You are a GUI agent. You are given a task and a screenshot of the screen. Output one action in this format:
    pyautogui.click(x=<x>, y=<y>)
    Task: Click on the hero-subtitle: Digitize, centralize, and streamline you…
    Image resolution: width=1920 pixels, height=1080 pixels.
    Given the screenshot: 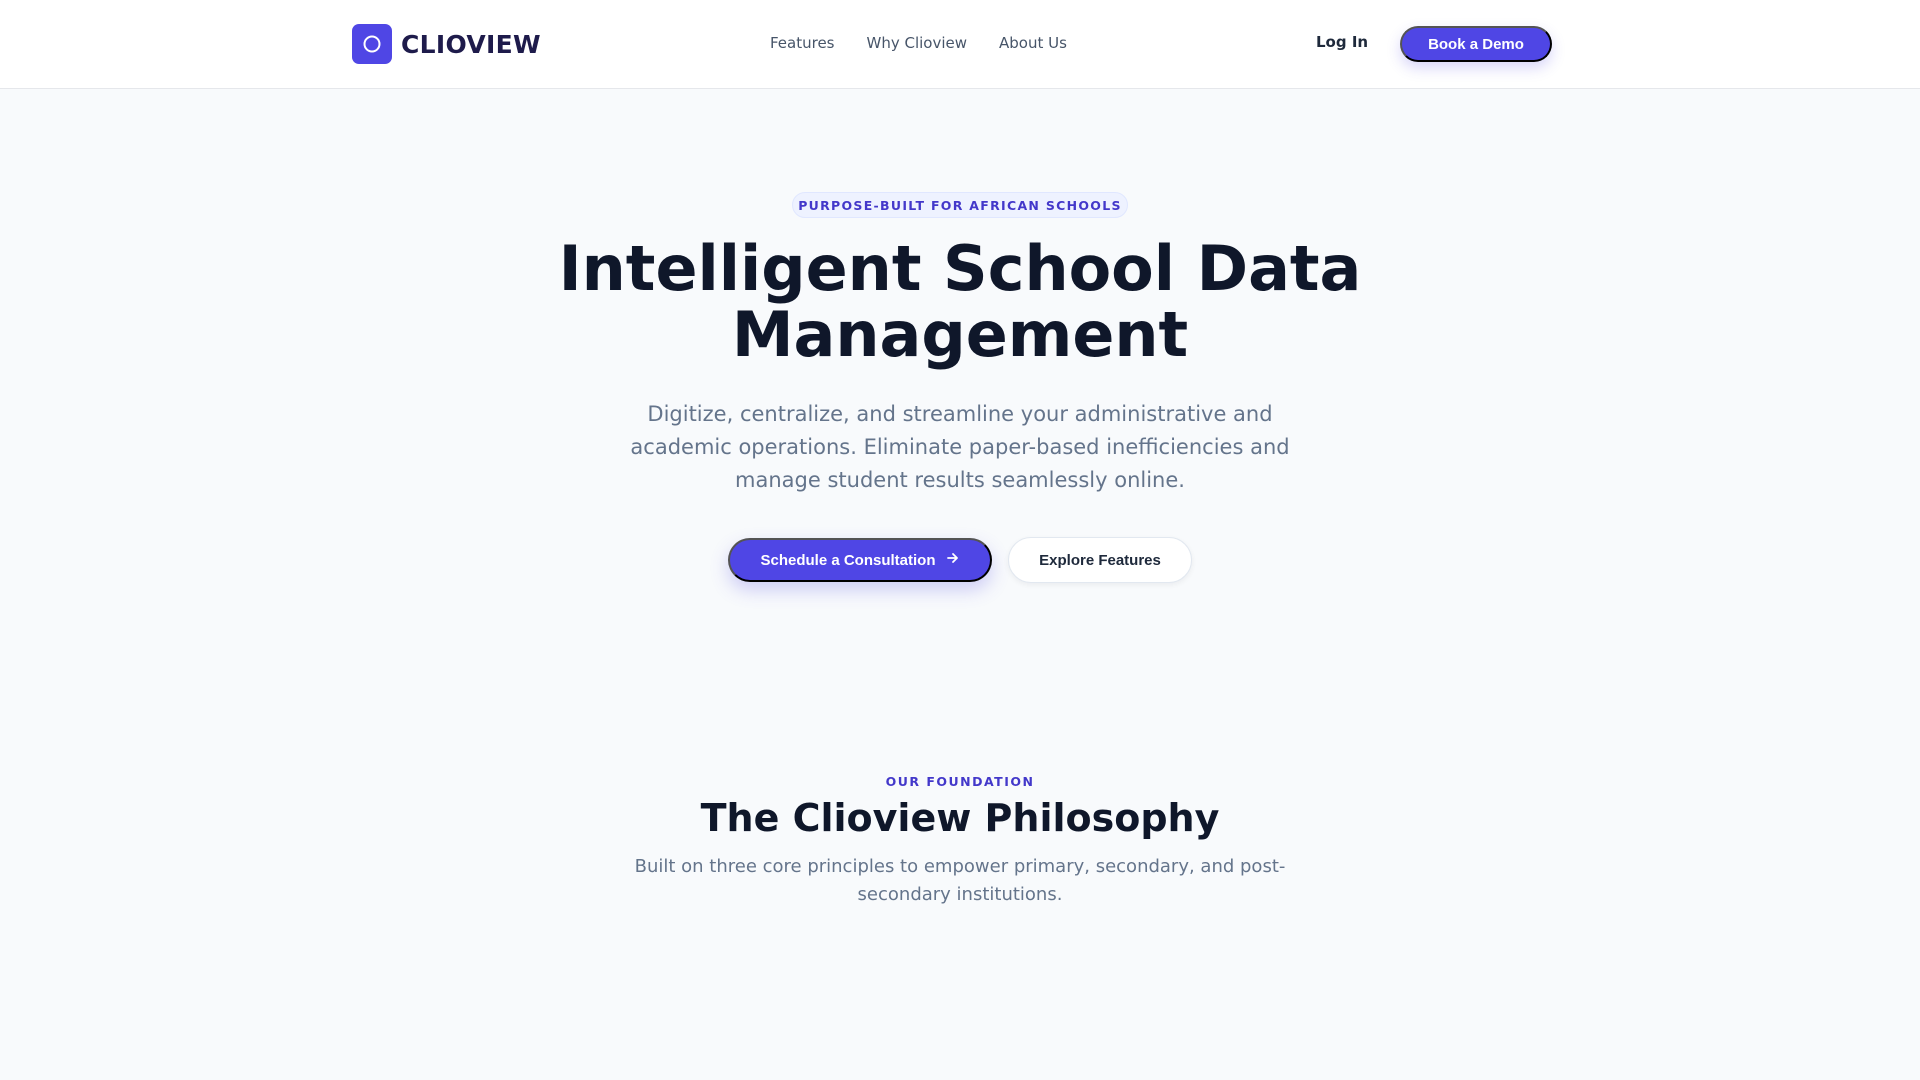 What is the action you would take?
    pyautogui.click(x=960, y=447)
    